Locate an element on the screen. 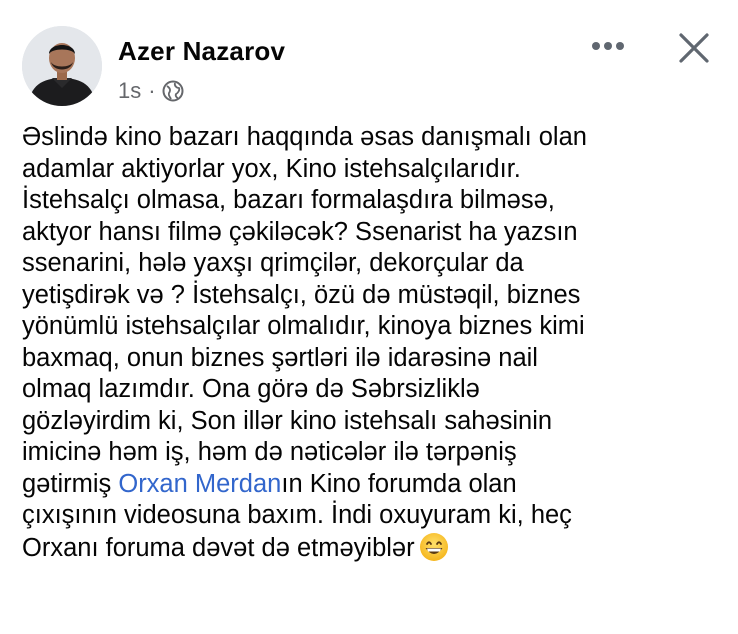  avatar-photo is located at coordinates (62, 66).